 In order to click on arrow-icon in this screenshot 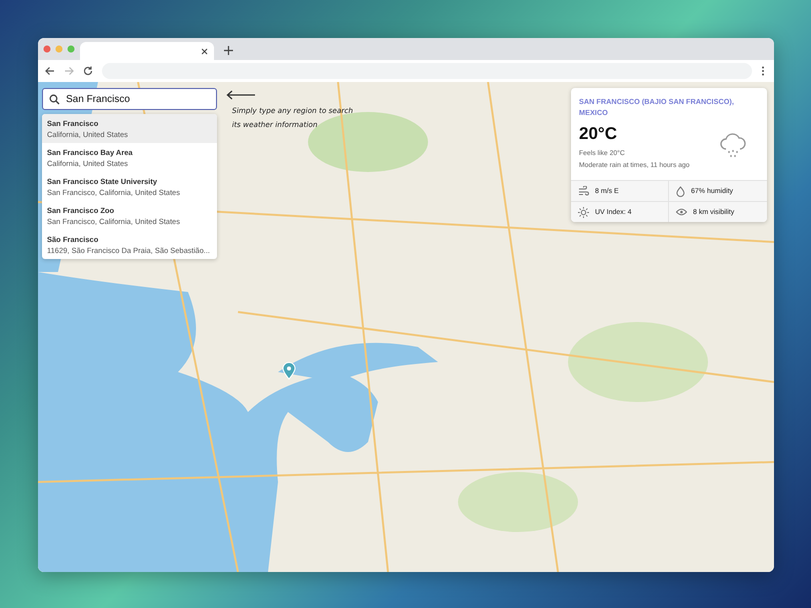, I will do `click(241, 95)`.